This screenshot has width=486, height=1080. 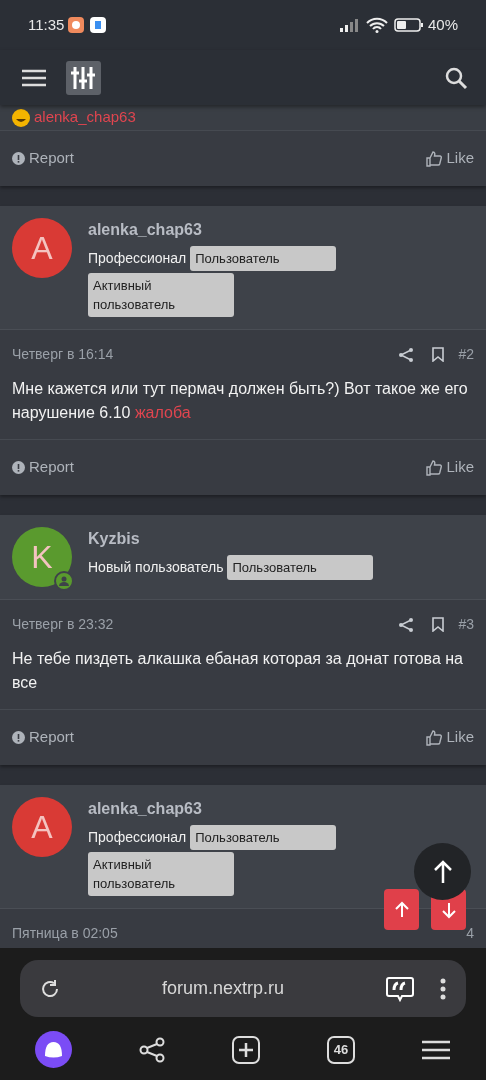 I want to click on tabs-count-button: 46, so click(x=341, y=1049).